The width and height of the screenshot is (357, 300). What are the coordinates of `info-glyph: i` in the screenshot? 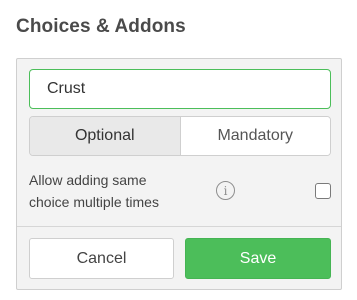 It's located at (225, 190).